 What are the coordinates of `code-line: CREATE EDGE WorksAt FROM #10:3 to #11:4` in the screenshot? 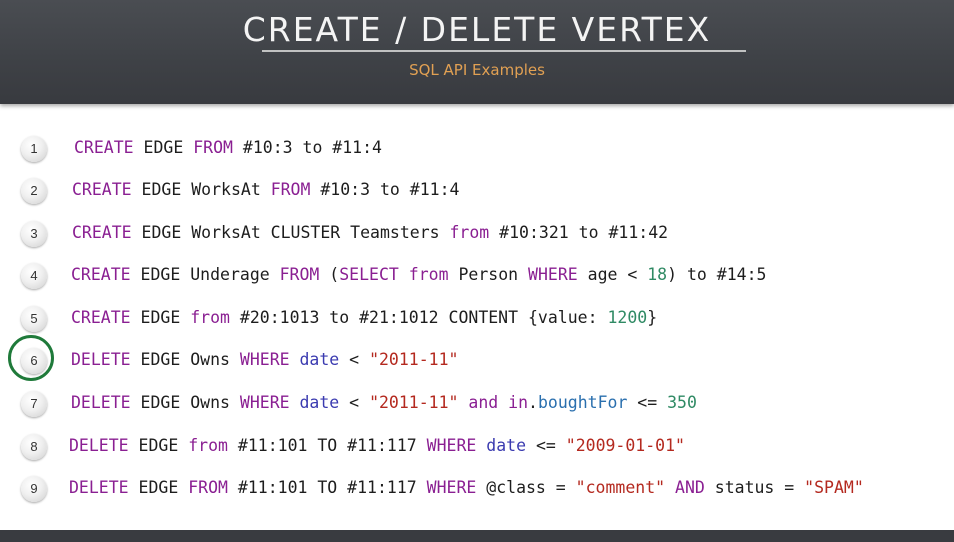 It's located at (265, 189).